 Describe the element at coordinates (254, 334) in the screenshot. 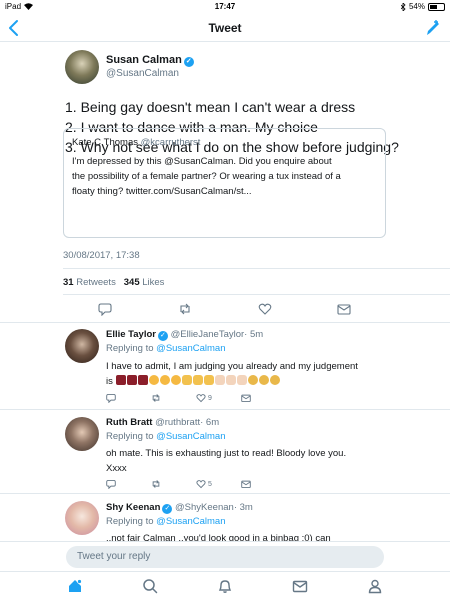

I see `reply-time: · 5m` at that location.